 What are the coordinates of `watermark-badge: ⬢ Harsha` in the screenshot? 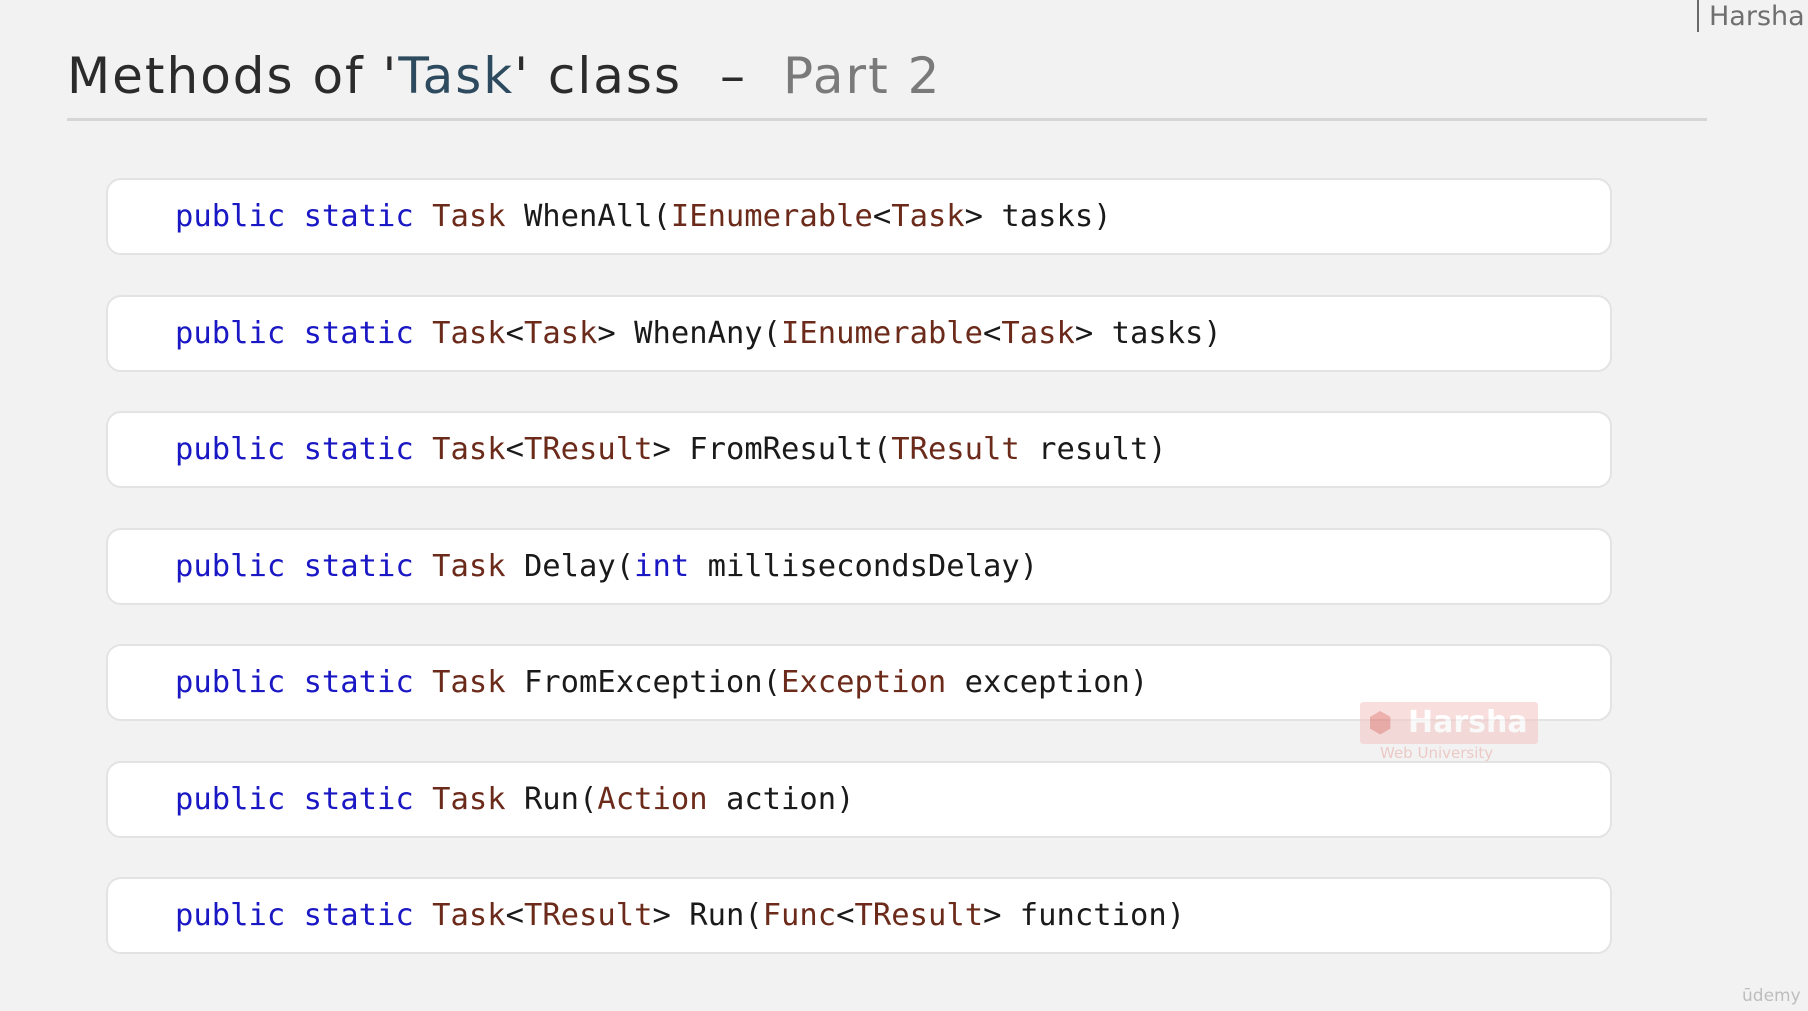 It's located at (1449, 723).